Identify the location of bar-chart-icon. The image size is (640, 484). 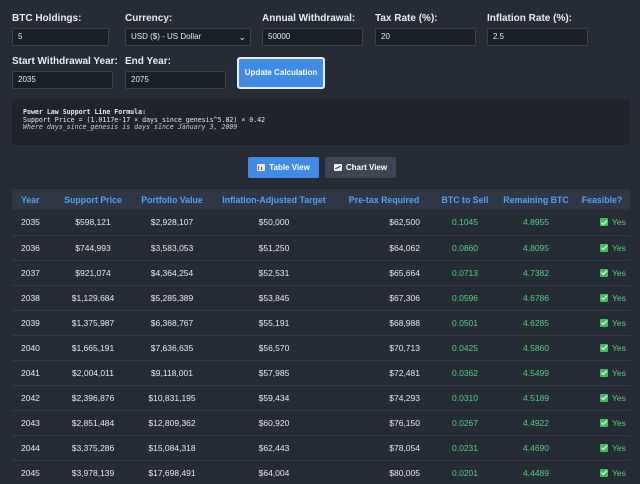
(261, 167).